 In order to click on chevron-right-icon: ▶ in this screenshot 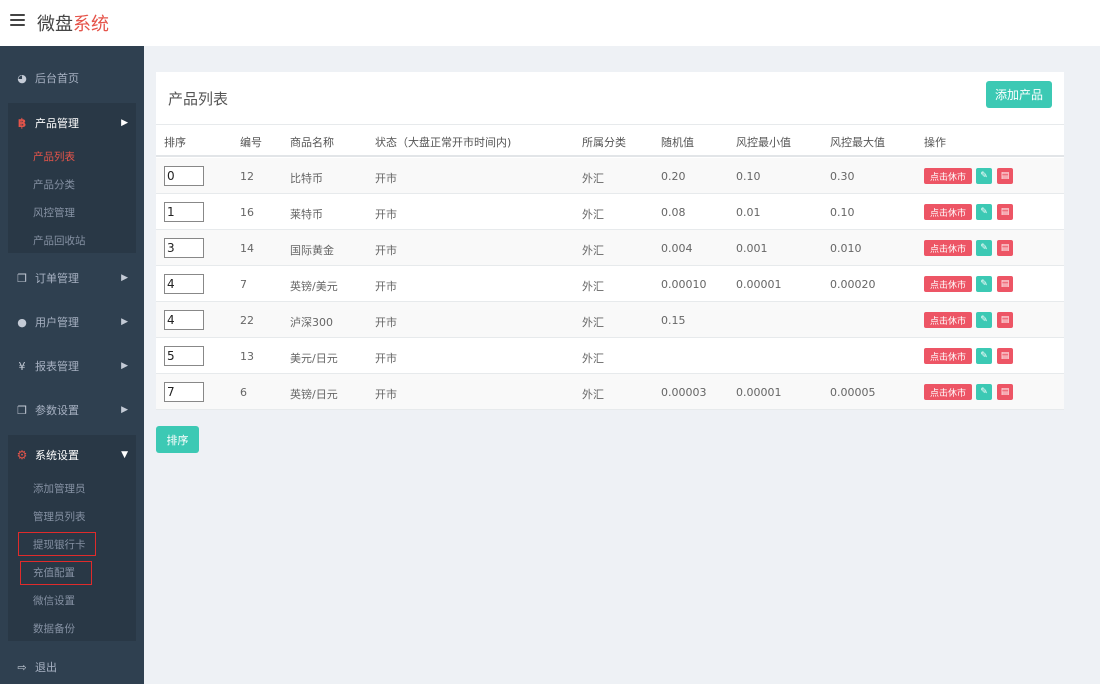, I will do `click(124, 123)`.